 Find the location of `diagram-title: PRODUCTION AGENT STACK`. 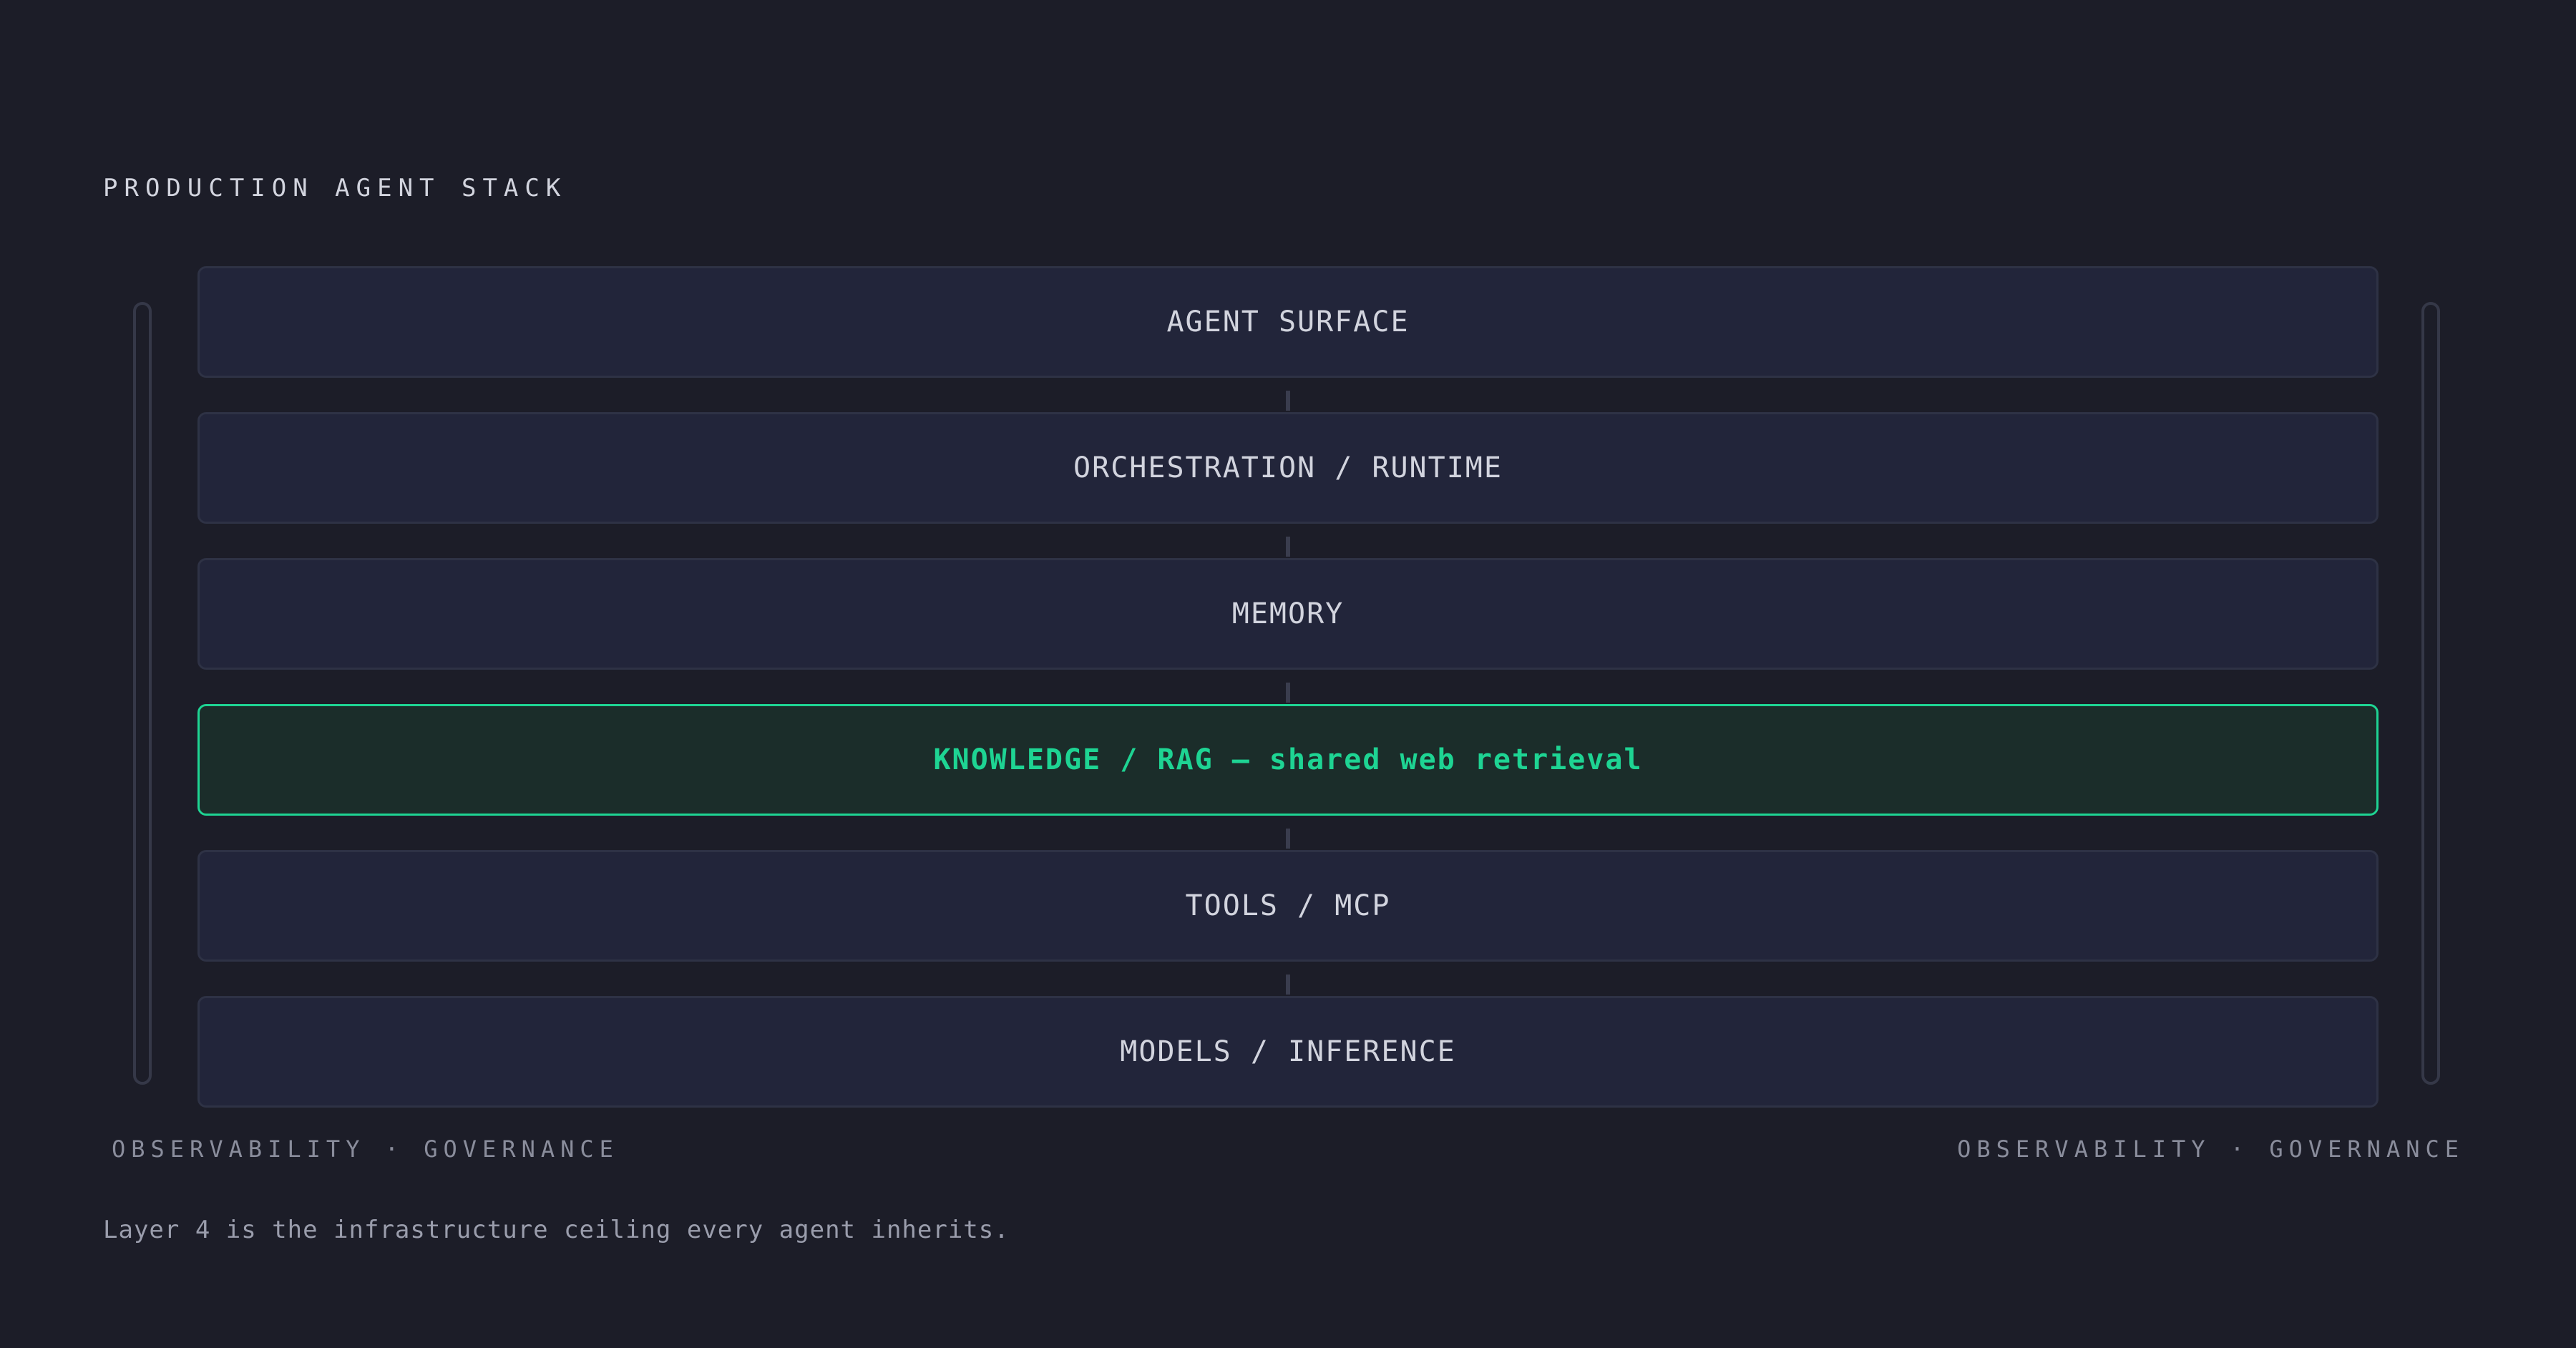

diagram-title: PRODUCTION AGENT STACK is located at coordinates (335, 188).